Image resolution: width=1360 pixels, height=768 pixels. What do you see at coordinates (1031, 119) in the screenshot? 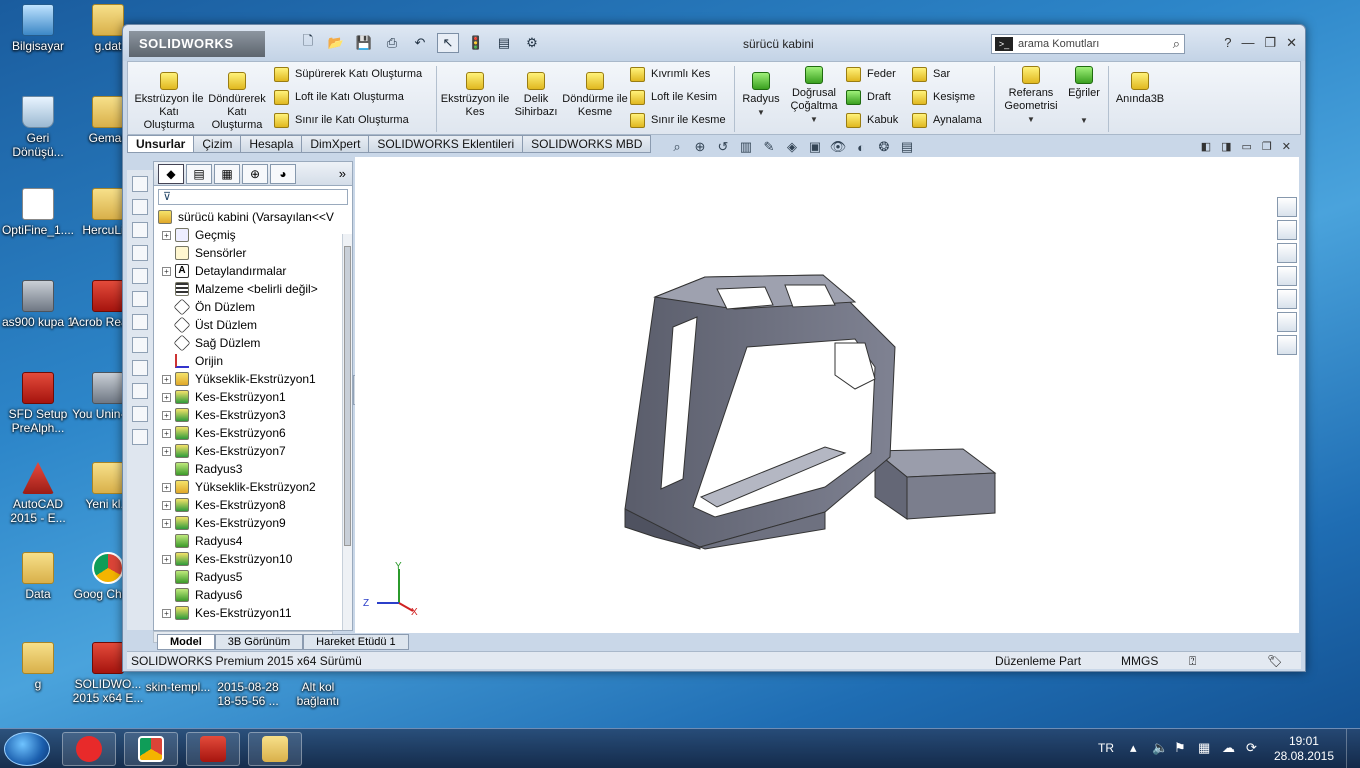
I see `ref-geometry-dropdown-icon: ▼` at bounding box center [1031, 119].